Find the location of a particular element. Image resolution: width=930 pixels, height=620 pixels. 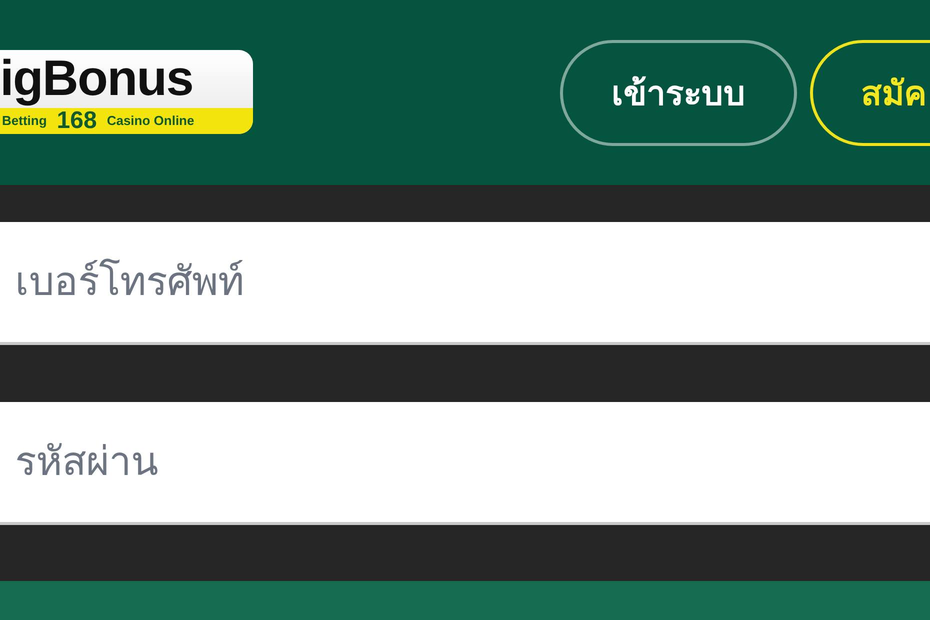

logo-name: igBonus is located at coordinates (97, 78).